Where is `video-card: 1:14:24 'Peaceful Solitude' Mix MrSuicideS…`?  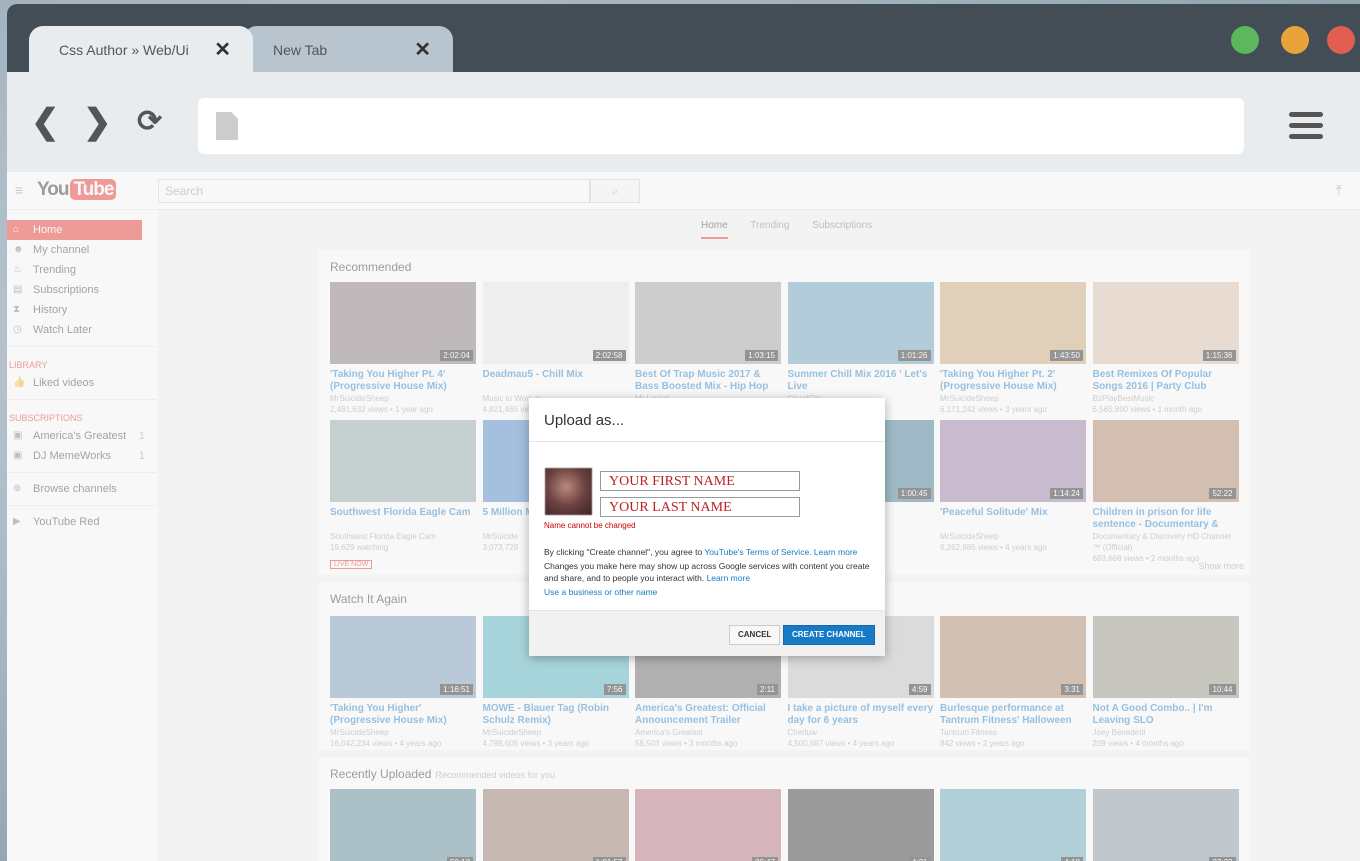
video-card: 1:14:24 'Peaceful Solitude' Mix MrSuicideS… is located at coordinates (1013, 486).